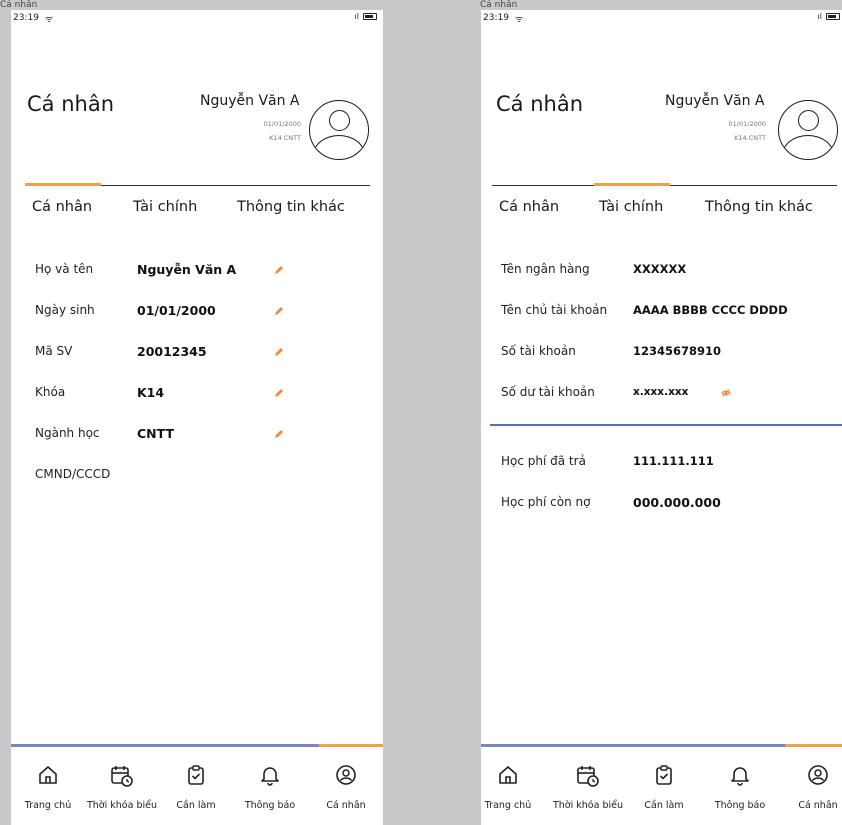 Image resolution: width=842 pixels, height=825 pixels. Describe the element at coordinates (176, 310) in the screenshot. I see `value-dob: 01/01/2000` at that location.